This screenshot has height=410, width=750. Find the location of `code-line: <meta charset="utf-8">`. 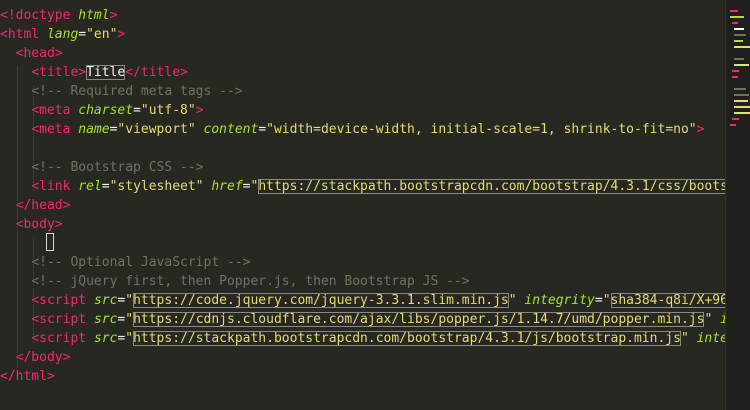

code-line: <meta charset="utf-8"> is located at coordinates (101, 110).